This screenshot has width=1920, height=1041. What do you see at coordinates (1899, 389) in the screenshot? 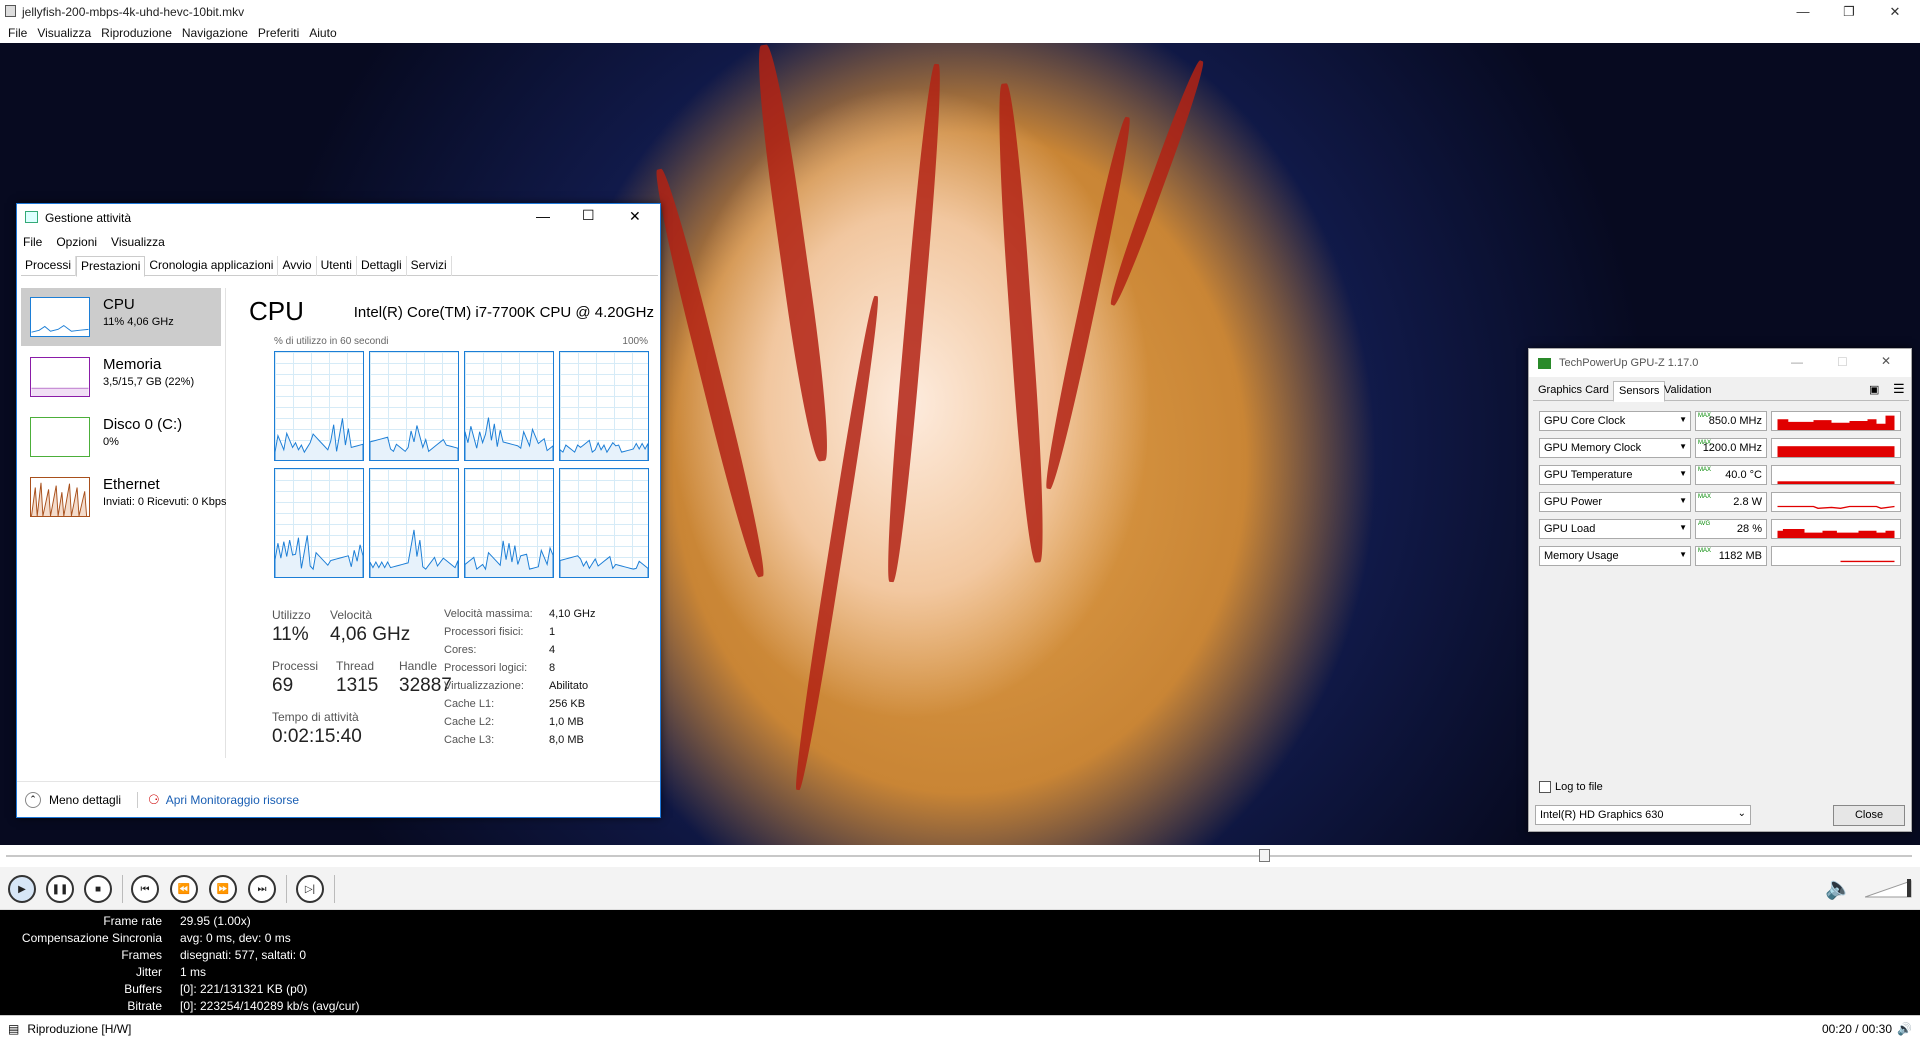
I see `hamburger-menu-icon: ☰` at bounding box center [1899, 389].